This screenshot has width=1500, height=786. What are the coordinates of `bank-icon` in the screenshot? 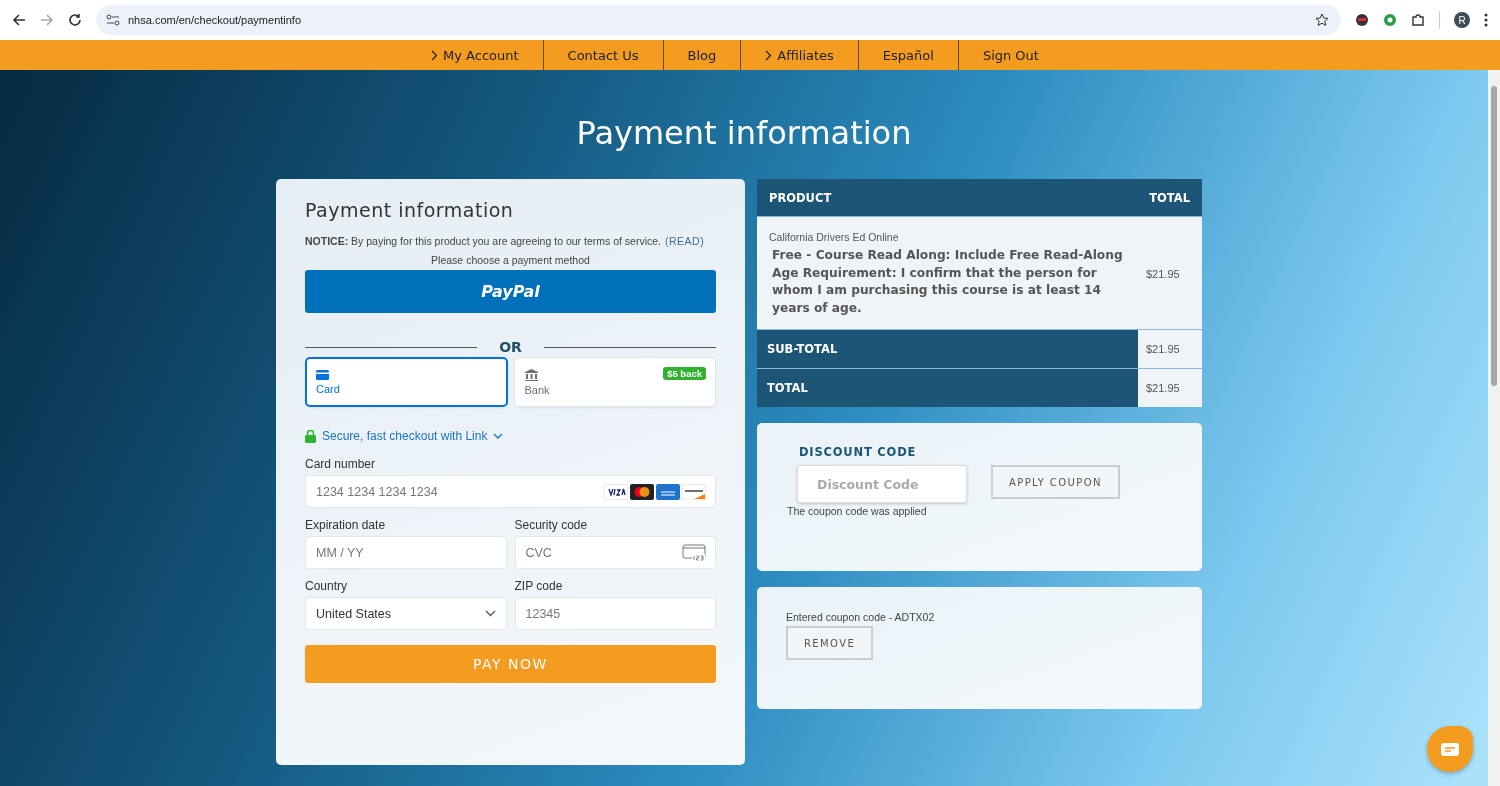 It's located at (531, 374).